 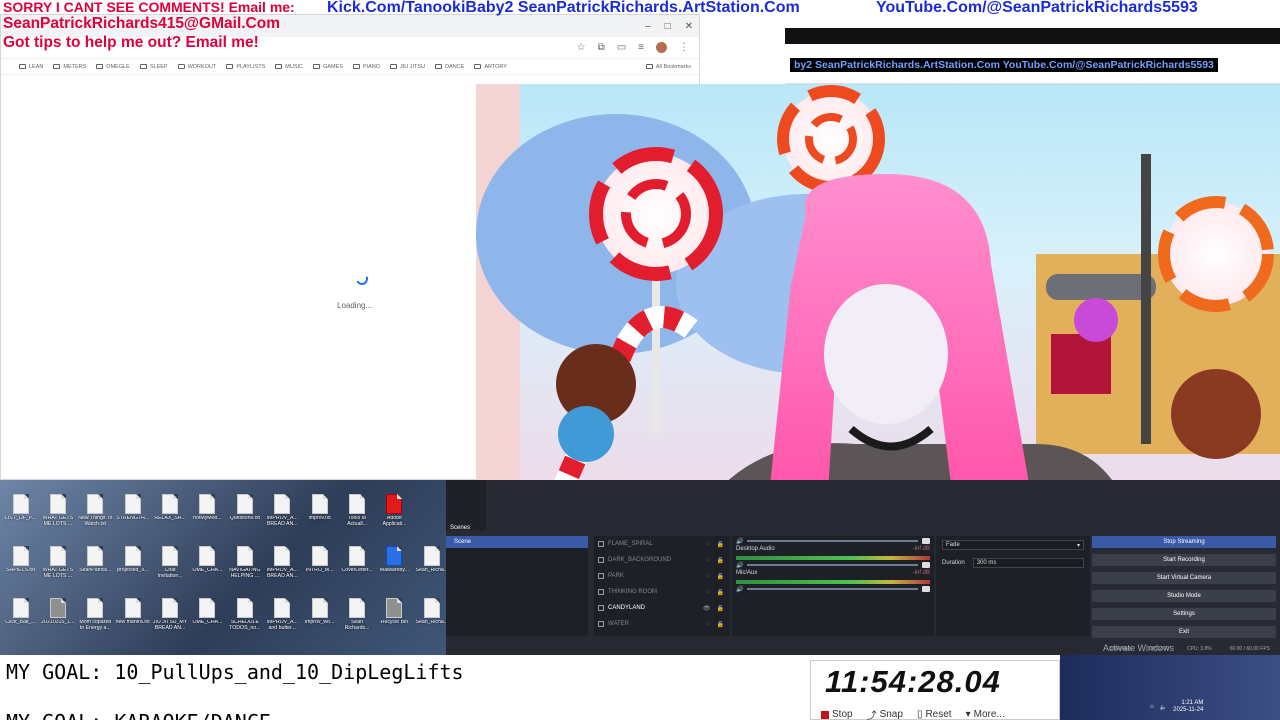 I want to click on source-item: THINKING ROOM ◌ 🔒, so click(x=662, y=592).